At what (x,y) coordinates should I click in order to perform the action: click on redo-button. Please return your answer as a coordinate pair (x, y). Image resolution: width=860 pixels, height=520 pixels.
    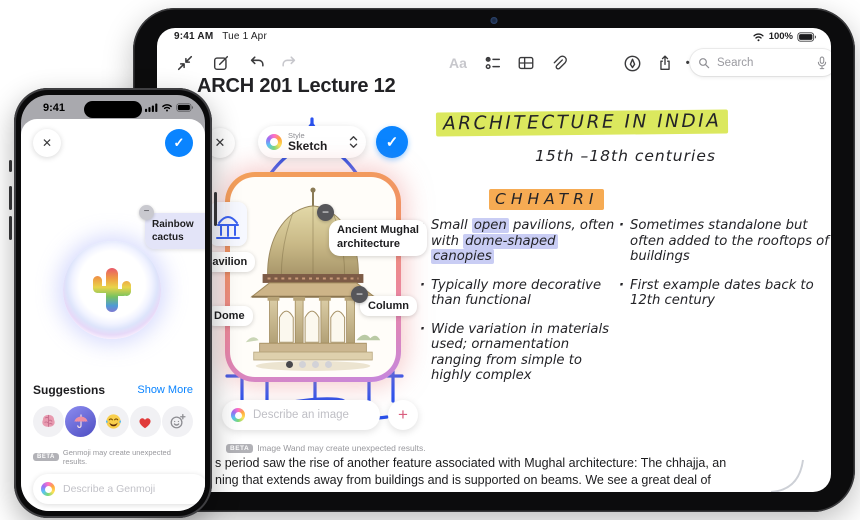
    Looking at the image, I should click on (289, 63).